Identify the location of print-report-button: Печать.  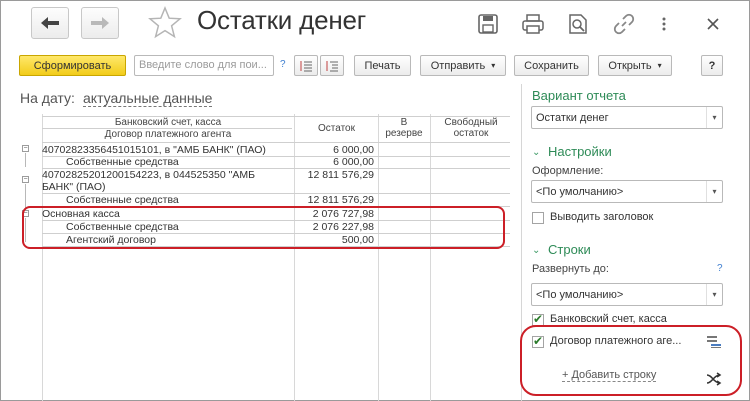
(382, 65).